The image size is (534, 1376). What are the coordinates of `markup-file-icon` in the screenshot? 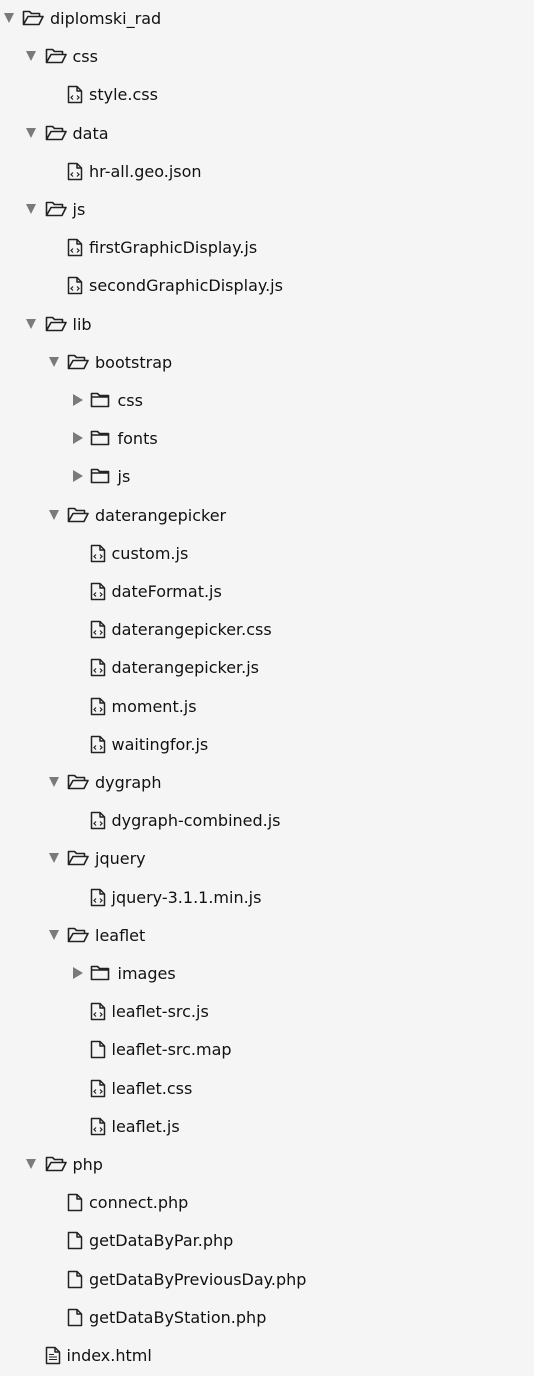 It's located at (53, 1357).